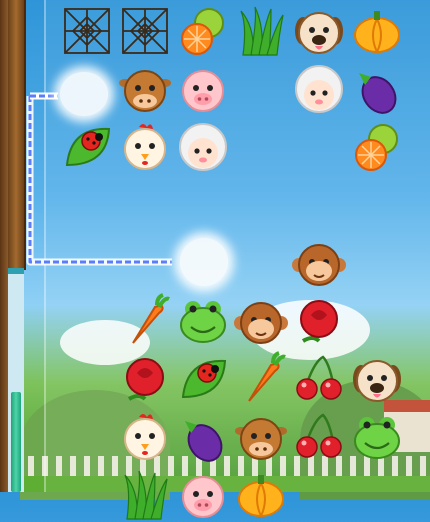  What do you see at coordinates (17, 135) in the screenshot?
I see `timer-bar-frame` at bounding box center [17, 135].